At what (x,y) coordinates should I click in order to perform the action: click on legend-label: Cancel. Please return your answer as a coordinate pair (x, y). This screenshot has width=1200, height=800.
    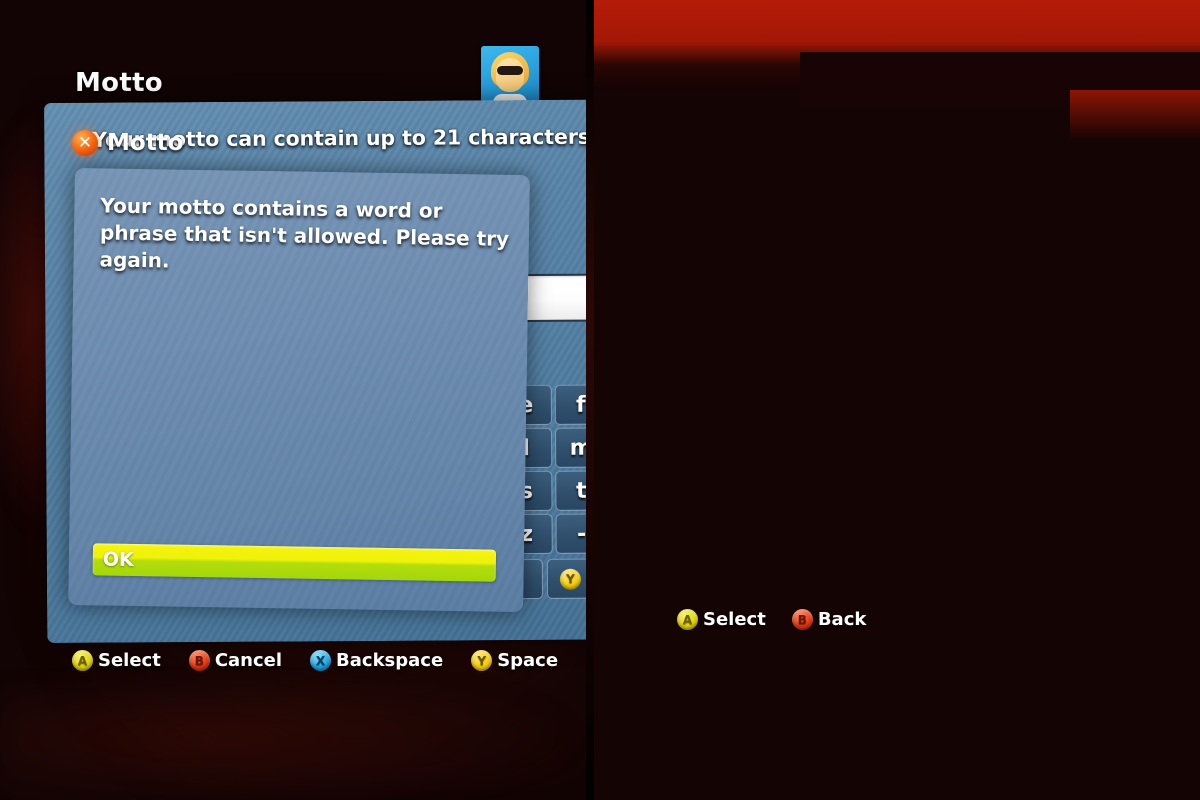
    Looking at the image, I should click on (248, 660).